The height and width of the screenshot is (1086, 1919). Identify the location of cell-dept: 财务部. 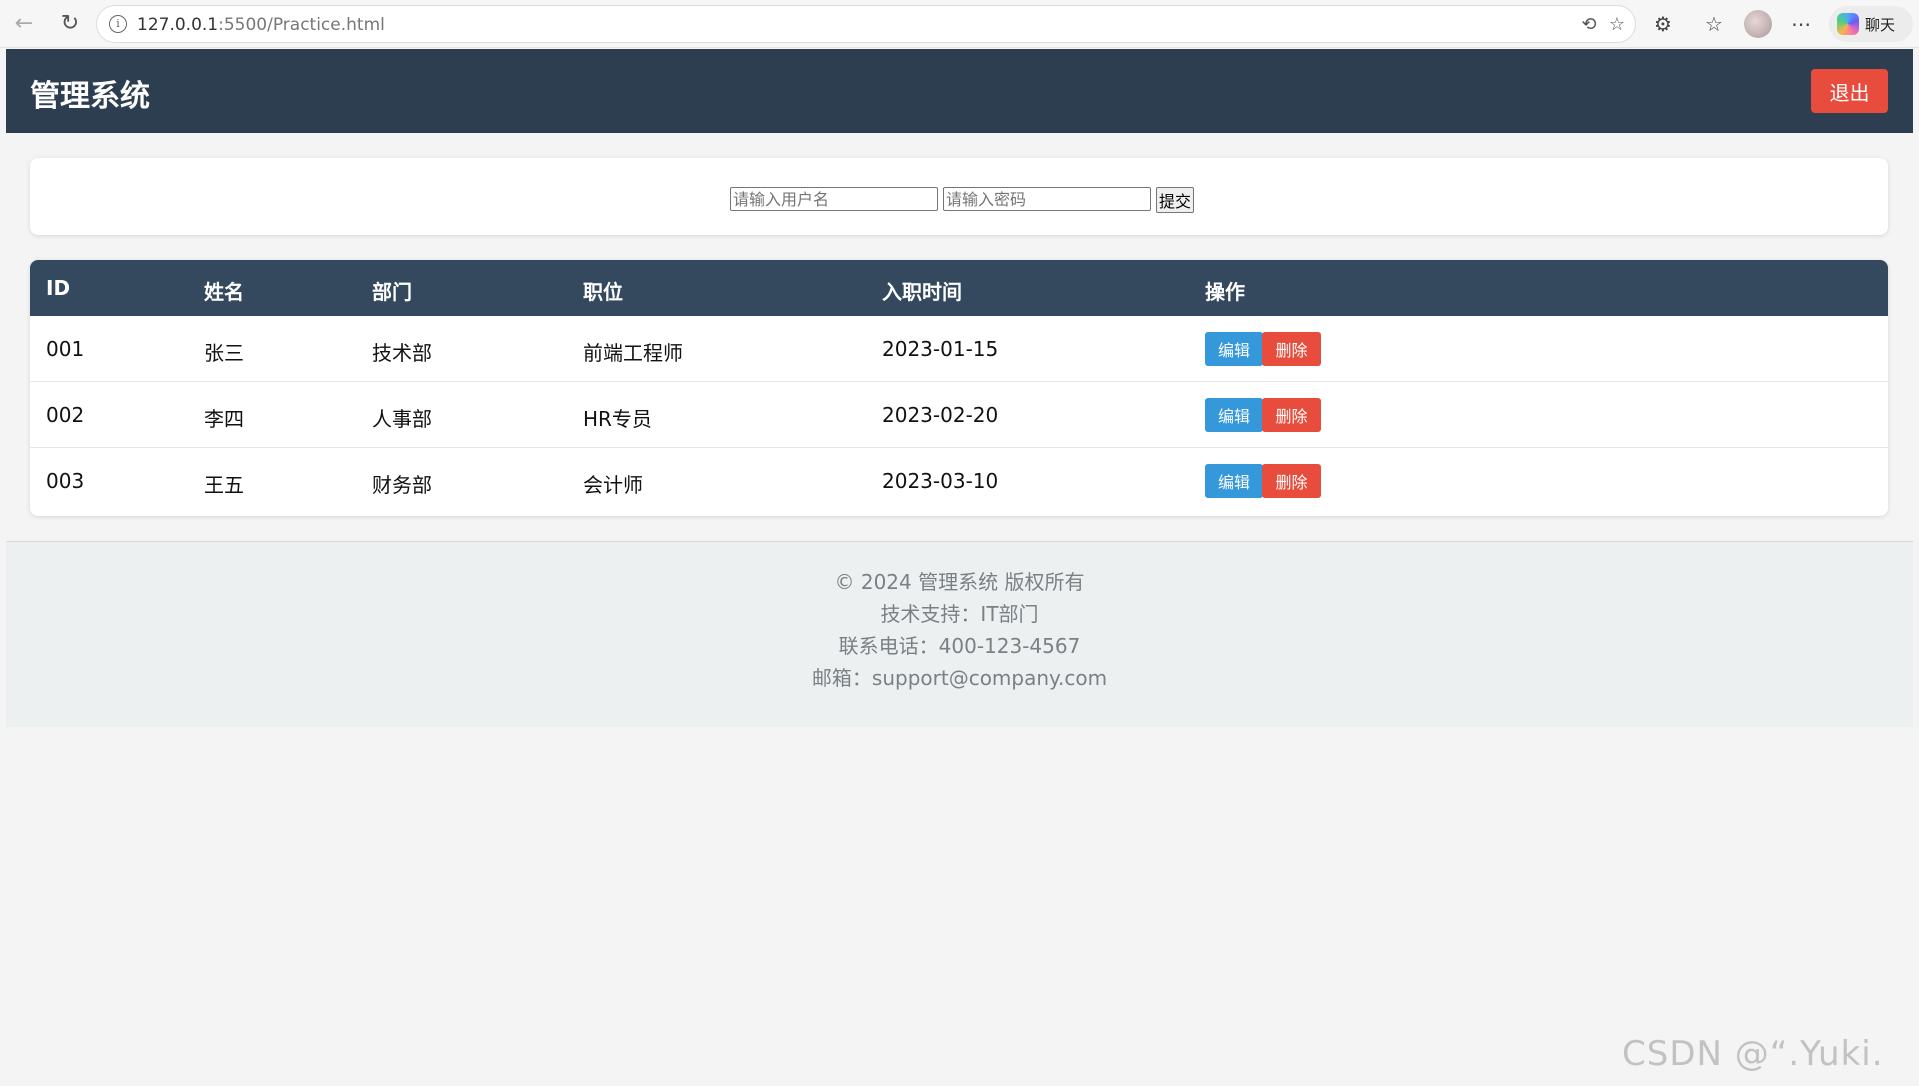
(402, 485).